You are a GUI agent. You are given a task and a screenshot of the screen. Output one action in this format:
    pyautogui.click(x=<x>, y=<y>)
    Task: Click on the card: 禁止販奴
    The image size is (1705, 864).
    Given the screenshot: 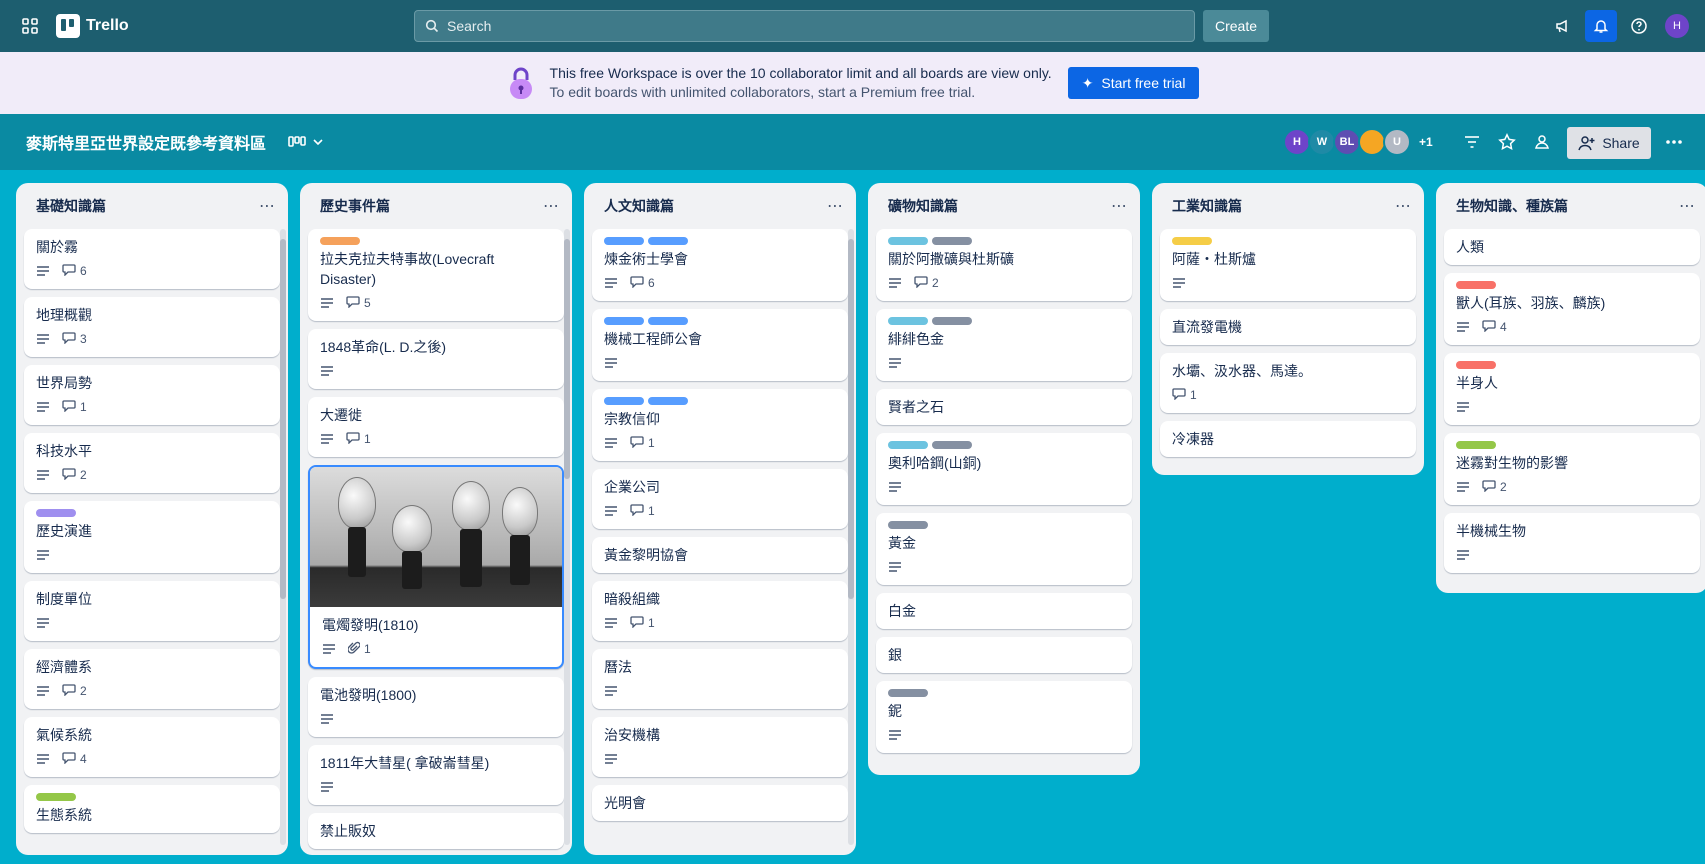 What is the action you would take?
    pyautogui.click(x=436, y=831)
    